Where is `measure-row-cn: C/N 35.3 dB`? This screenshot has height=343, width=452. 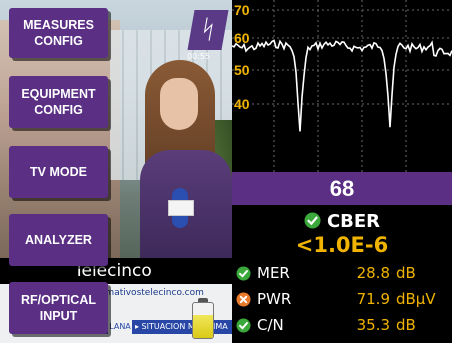
measure-row-cn: C/N 35.3 dB is located at coordinates (342, 325).